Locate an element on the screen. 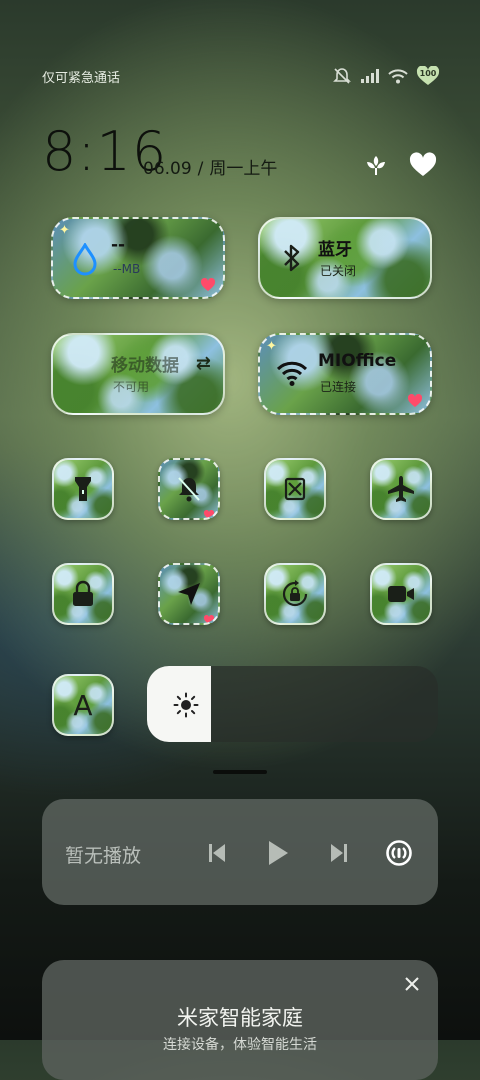  mute-icon is located at coordinates (342, 76).